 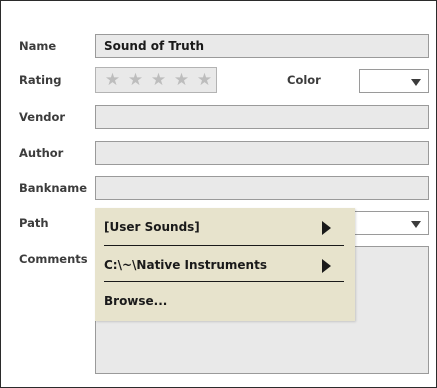 What do you see at coordinates (262, 46) in the screenshot?
I see `name-field: Sound of Truth` at bounding box center [262, 46].